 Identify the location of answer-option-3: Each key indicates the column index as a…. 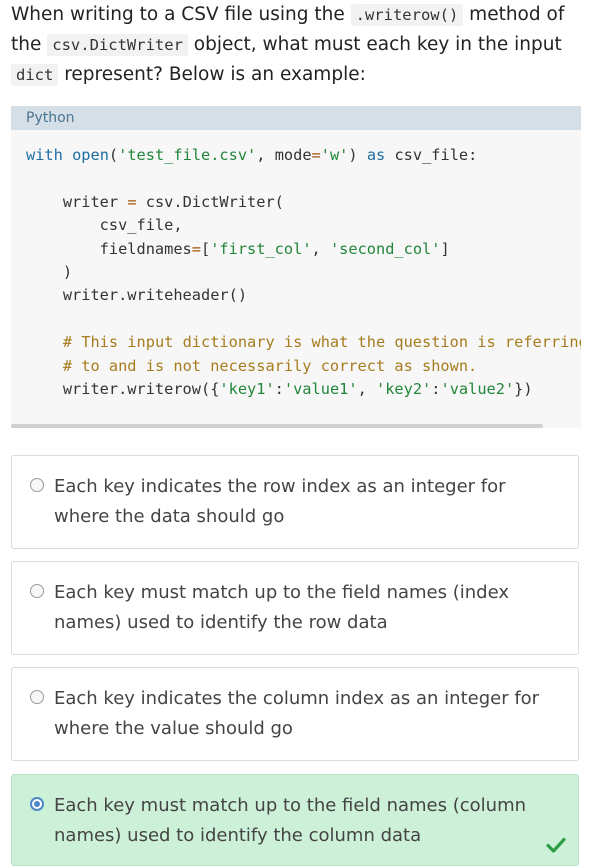
(295, 714).